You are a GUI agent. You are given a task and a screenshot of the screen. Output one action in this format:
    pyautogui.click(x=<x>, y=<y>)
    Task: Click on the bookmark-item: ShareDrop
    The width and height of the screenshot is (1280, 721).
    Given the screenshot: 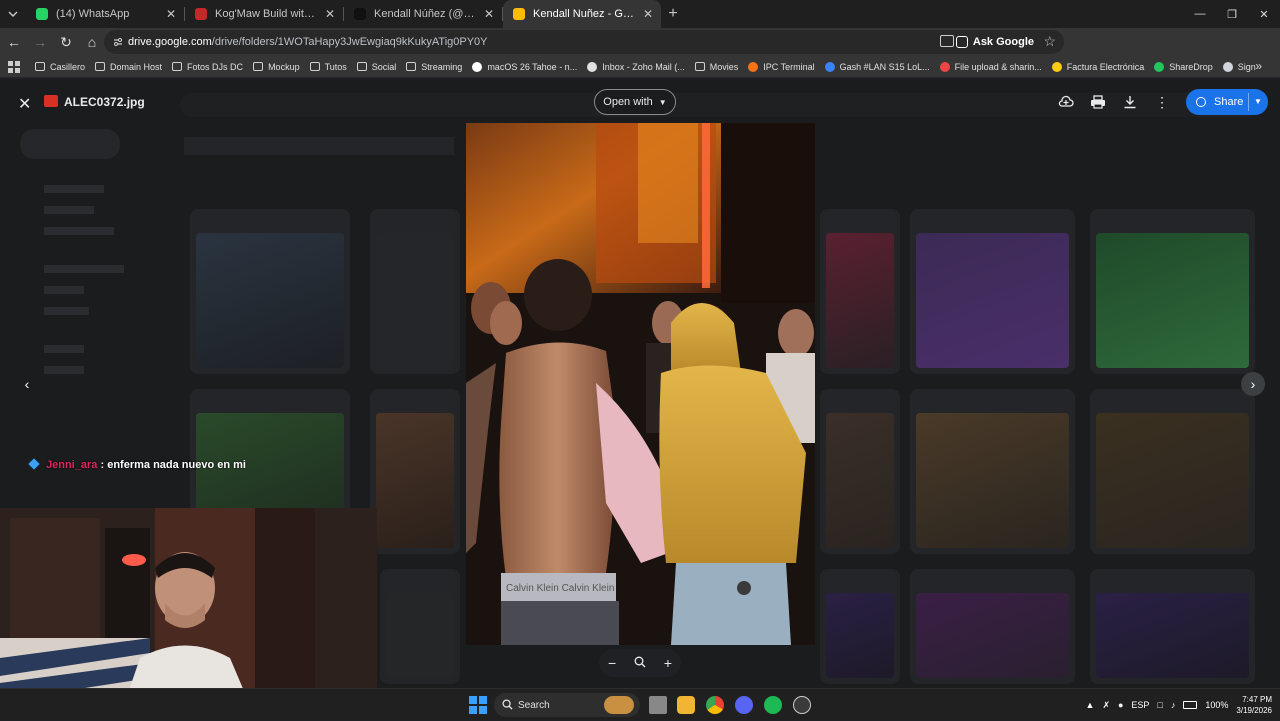 What is the action you would take?
    pyautogui.click(x=1183, y=67)
    